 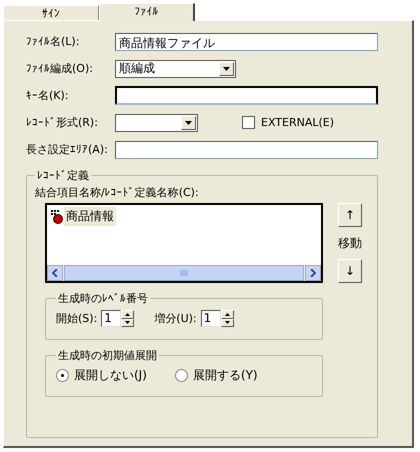 What do you see at coordinates (110, 375) in the screenshot?
I see `radio-label: 展開しない(J)` at bounding box center [110, 375].